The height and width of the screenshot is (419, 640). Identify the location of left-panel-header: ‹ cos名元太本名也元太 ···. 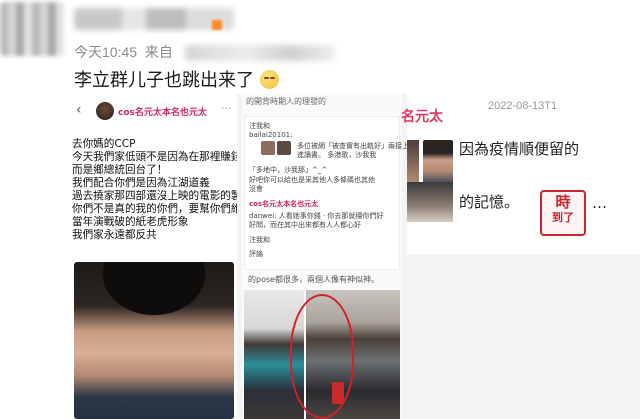
(154, 112).